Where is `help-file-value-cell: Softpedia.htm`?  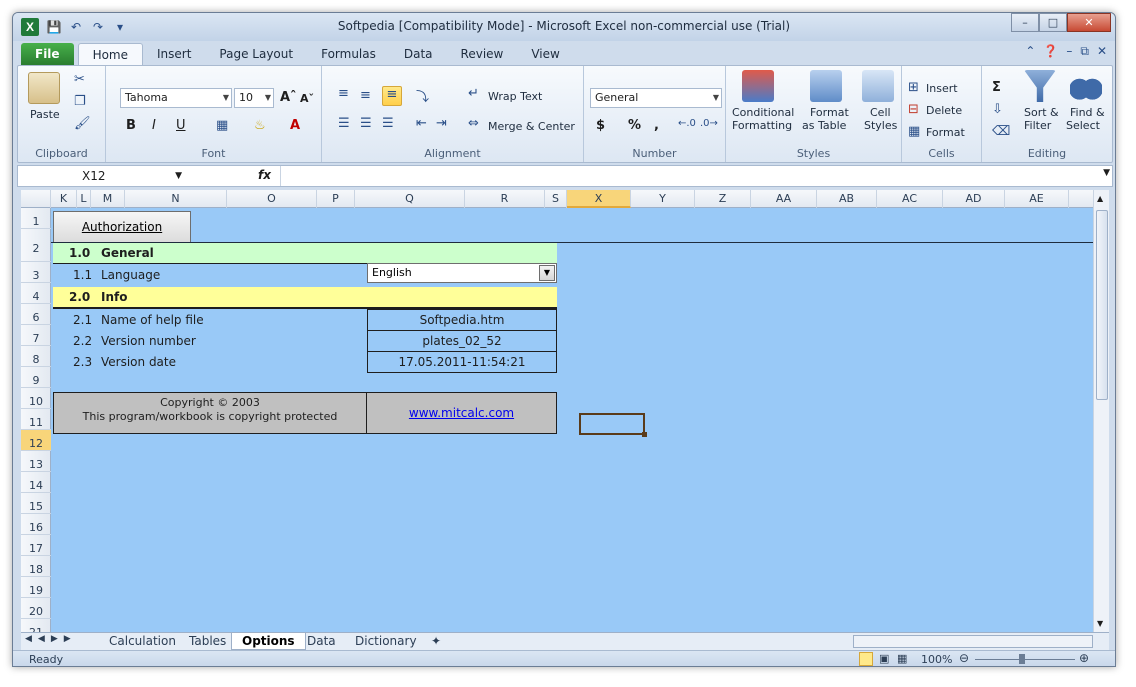
help-file-value-cell: Softpedia.htm is located at coordinates (462, 320).